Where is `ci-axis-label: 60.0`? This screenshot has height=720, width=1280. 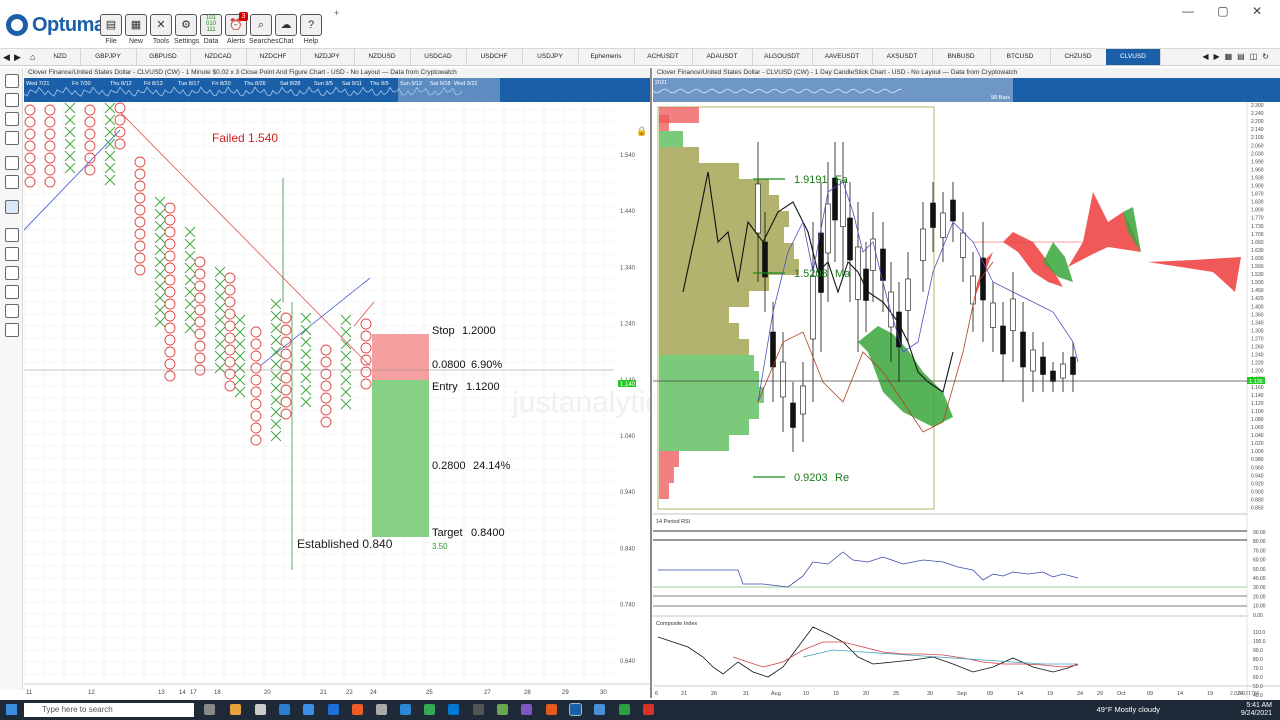 ci-axis-label: 60.0 is located at coordinates (1258, 678).